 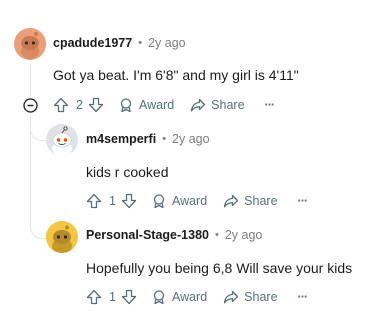 I want to click on collapse-thread-button, so click(x=30, y=105).